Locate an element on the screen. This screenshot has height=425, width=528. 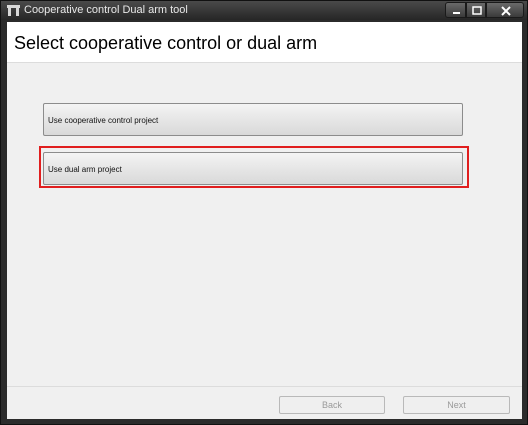
maximize-button is located at coordinates (476, 10).